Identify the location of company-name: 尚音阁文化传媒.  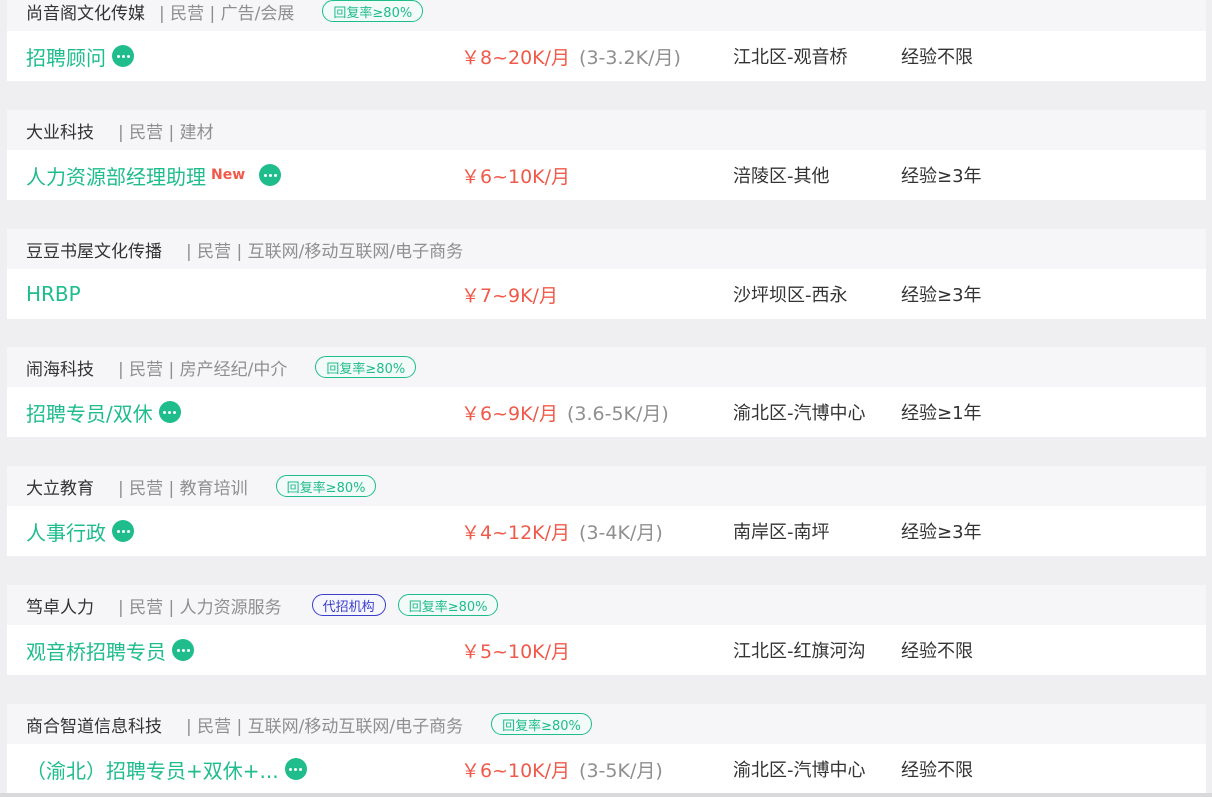
(85, 12).